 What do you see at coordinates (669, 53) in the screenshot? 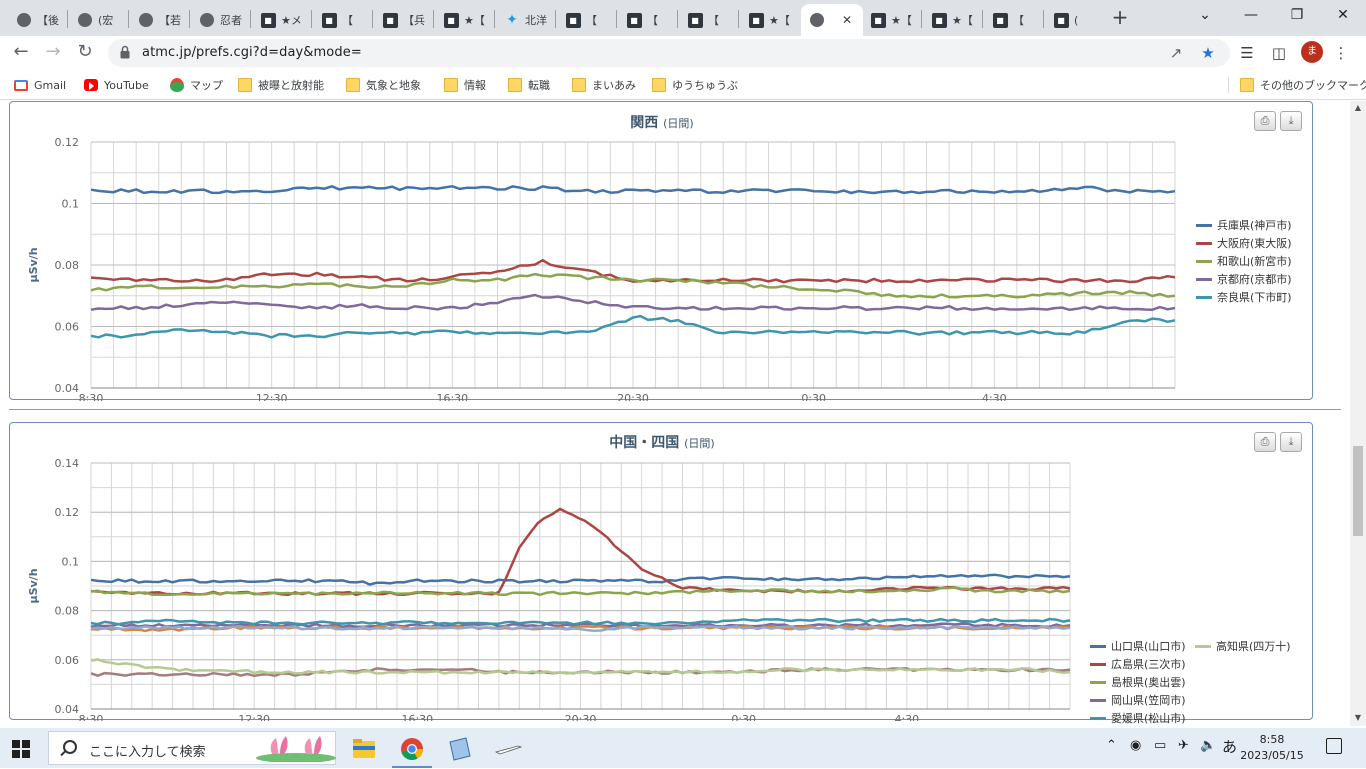
I see `address-bar: atmc.jp/prefs.cgi?d=day&mode= ↗ ★` at bounding box center [669, 53].